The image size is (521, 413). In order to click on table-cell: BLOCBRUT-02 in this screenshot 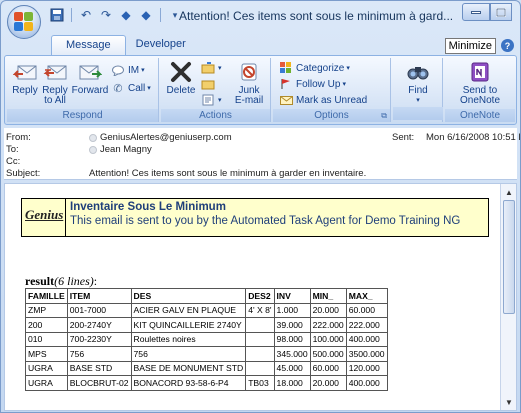, I will do `click(99, 383)`.